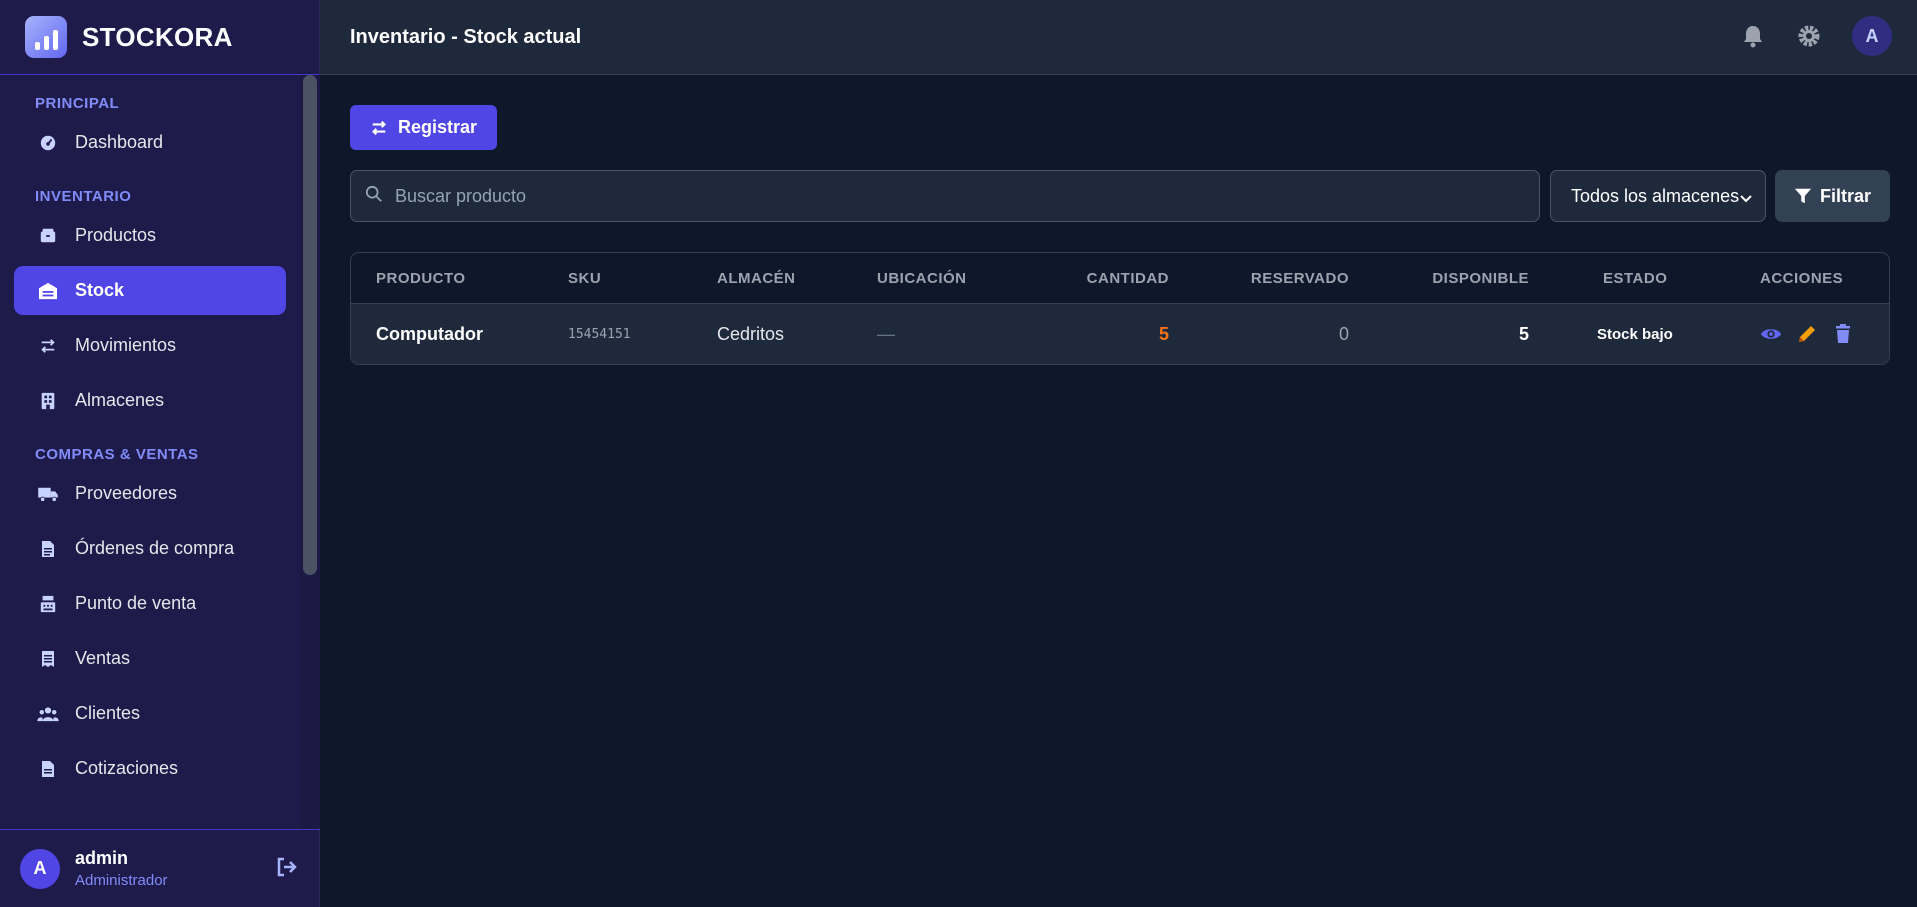 This screenshot has height=907, width=1917. I want to click on sidebar-item-label: Cotizaciones, so click(127, 768).